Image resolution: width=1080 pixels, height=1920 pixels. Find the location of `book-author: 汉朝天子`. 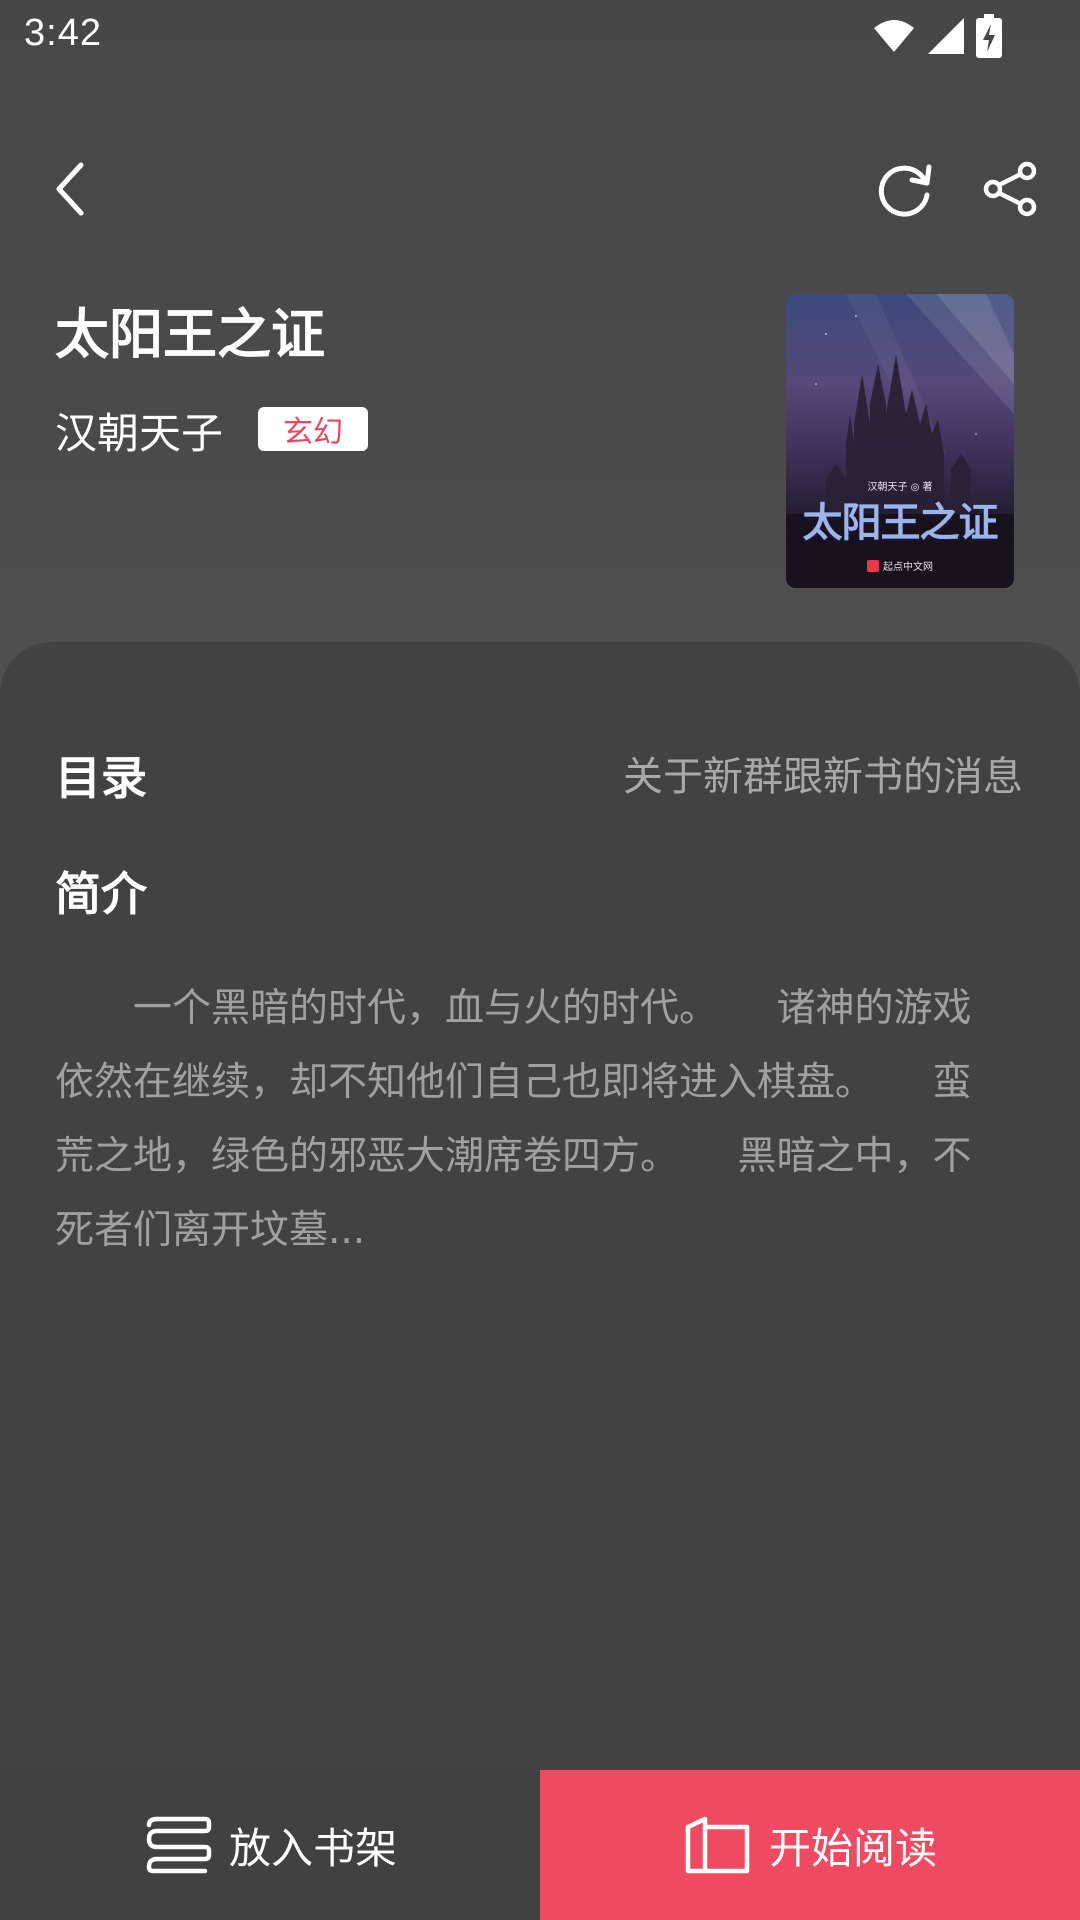

book-author: 汉朝天子 is located at coordinates (139, 430).